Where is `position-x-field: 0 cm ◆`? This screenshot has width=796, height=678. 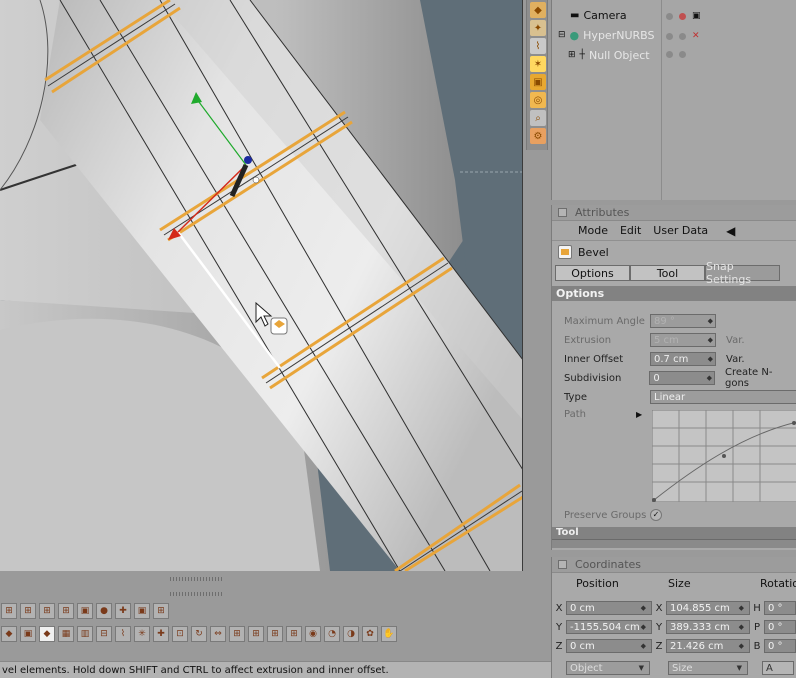 position-x-field: 0 cm ◆ is located at coordinates (609, 608).